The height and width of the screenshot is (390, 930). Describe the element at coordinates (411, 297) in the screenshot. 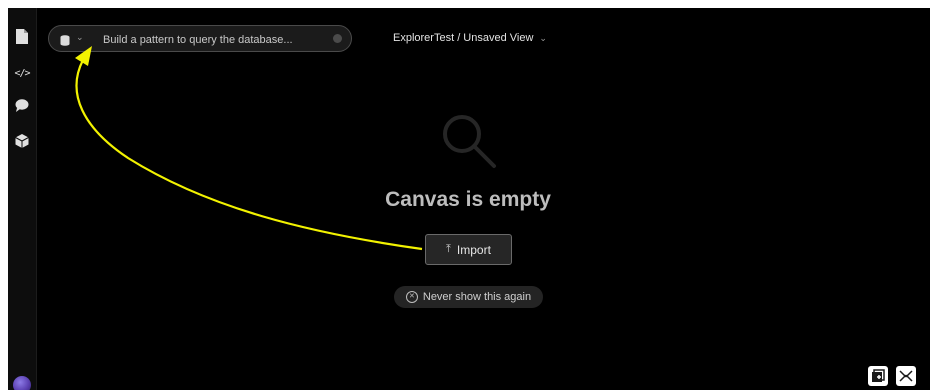

I see `close-circle-icon: ✕` at that location.